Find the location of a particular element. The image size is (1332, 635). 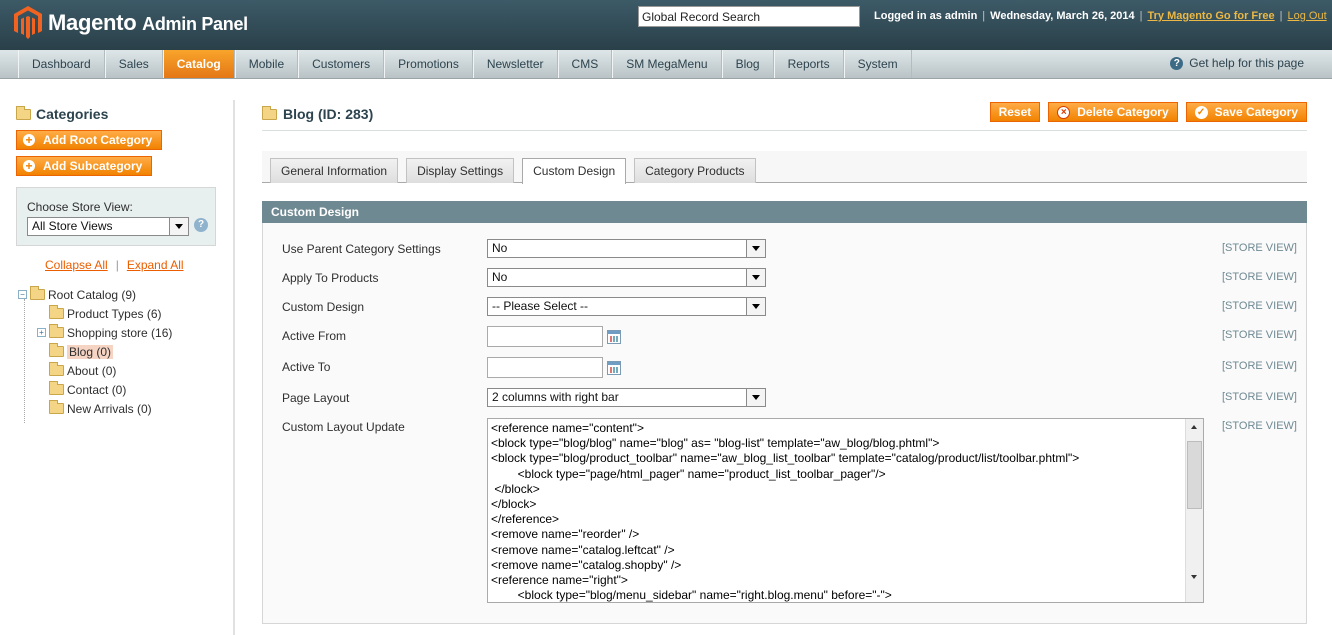

categories-title: Categories is located at coordinates (116, 113).